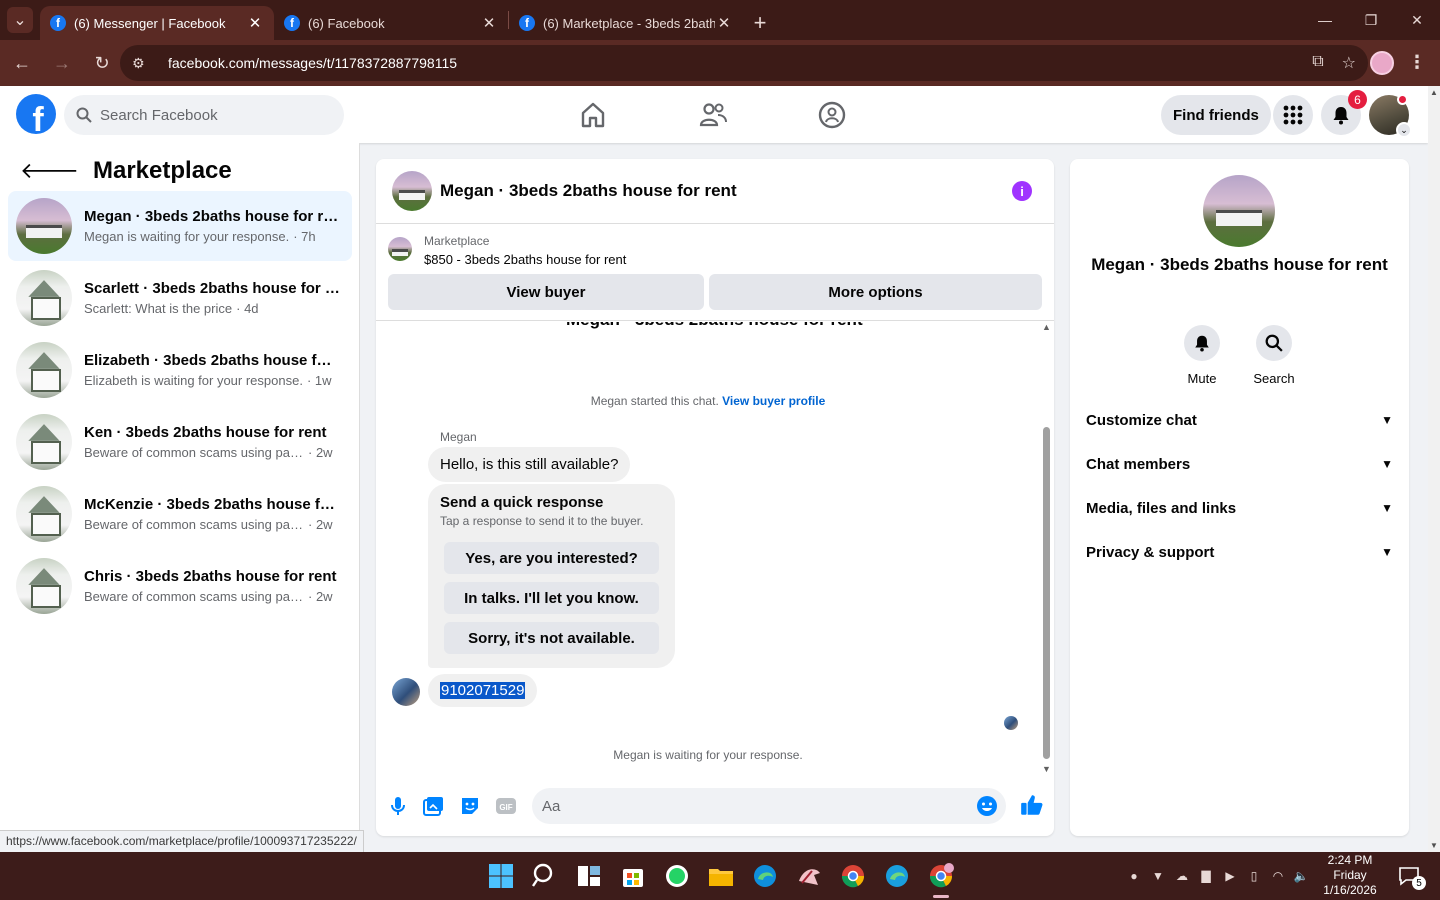  What do you see at coordinates (551, 598) in the screenshot?
I see `quick-response-option: In talks. I'll let you know.` at bounding box center [551, 598].